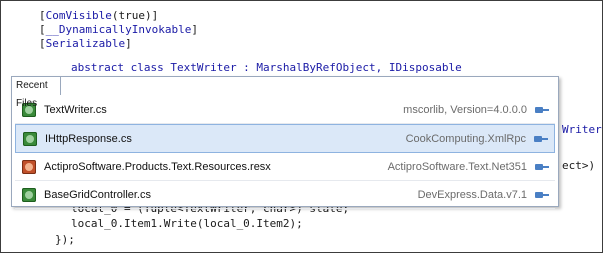 The image size is (603, 253). I want to click on code-line-2: [__DynamicallyInvokable], so click(118, 29).